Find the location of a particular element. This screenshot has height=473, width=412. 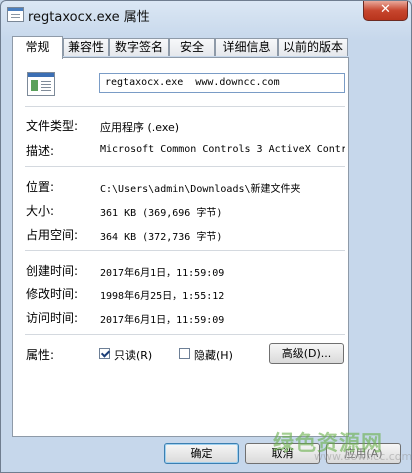

location-value: C:\Users\admin\Downloads\新建文件夹 is located at coordinates (200, 189).